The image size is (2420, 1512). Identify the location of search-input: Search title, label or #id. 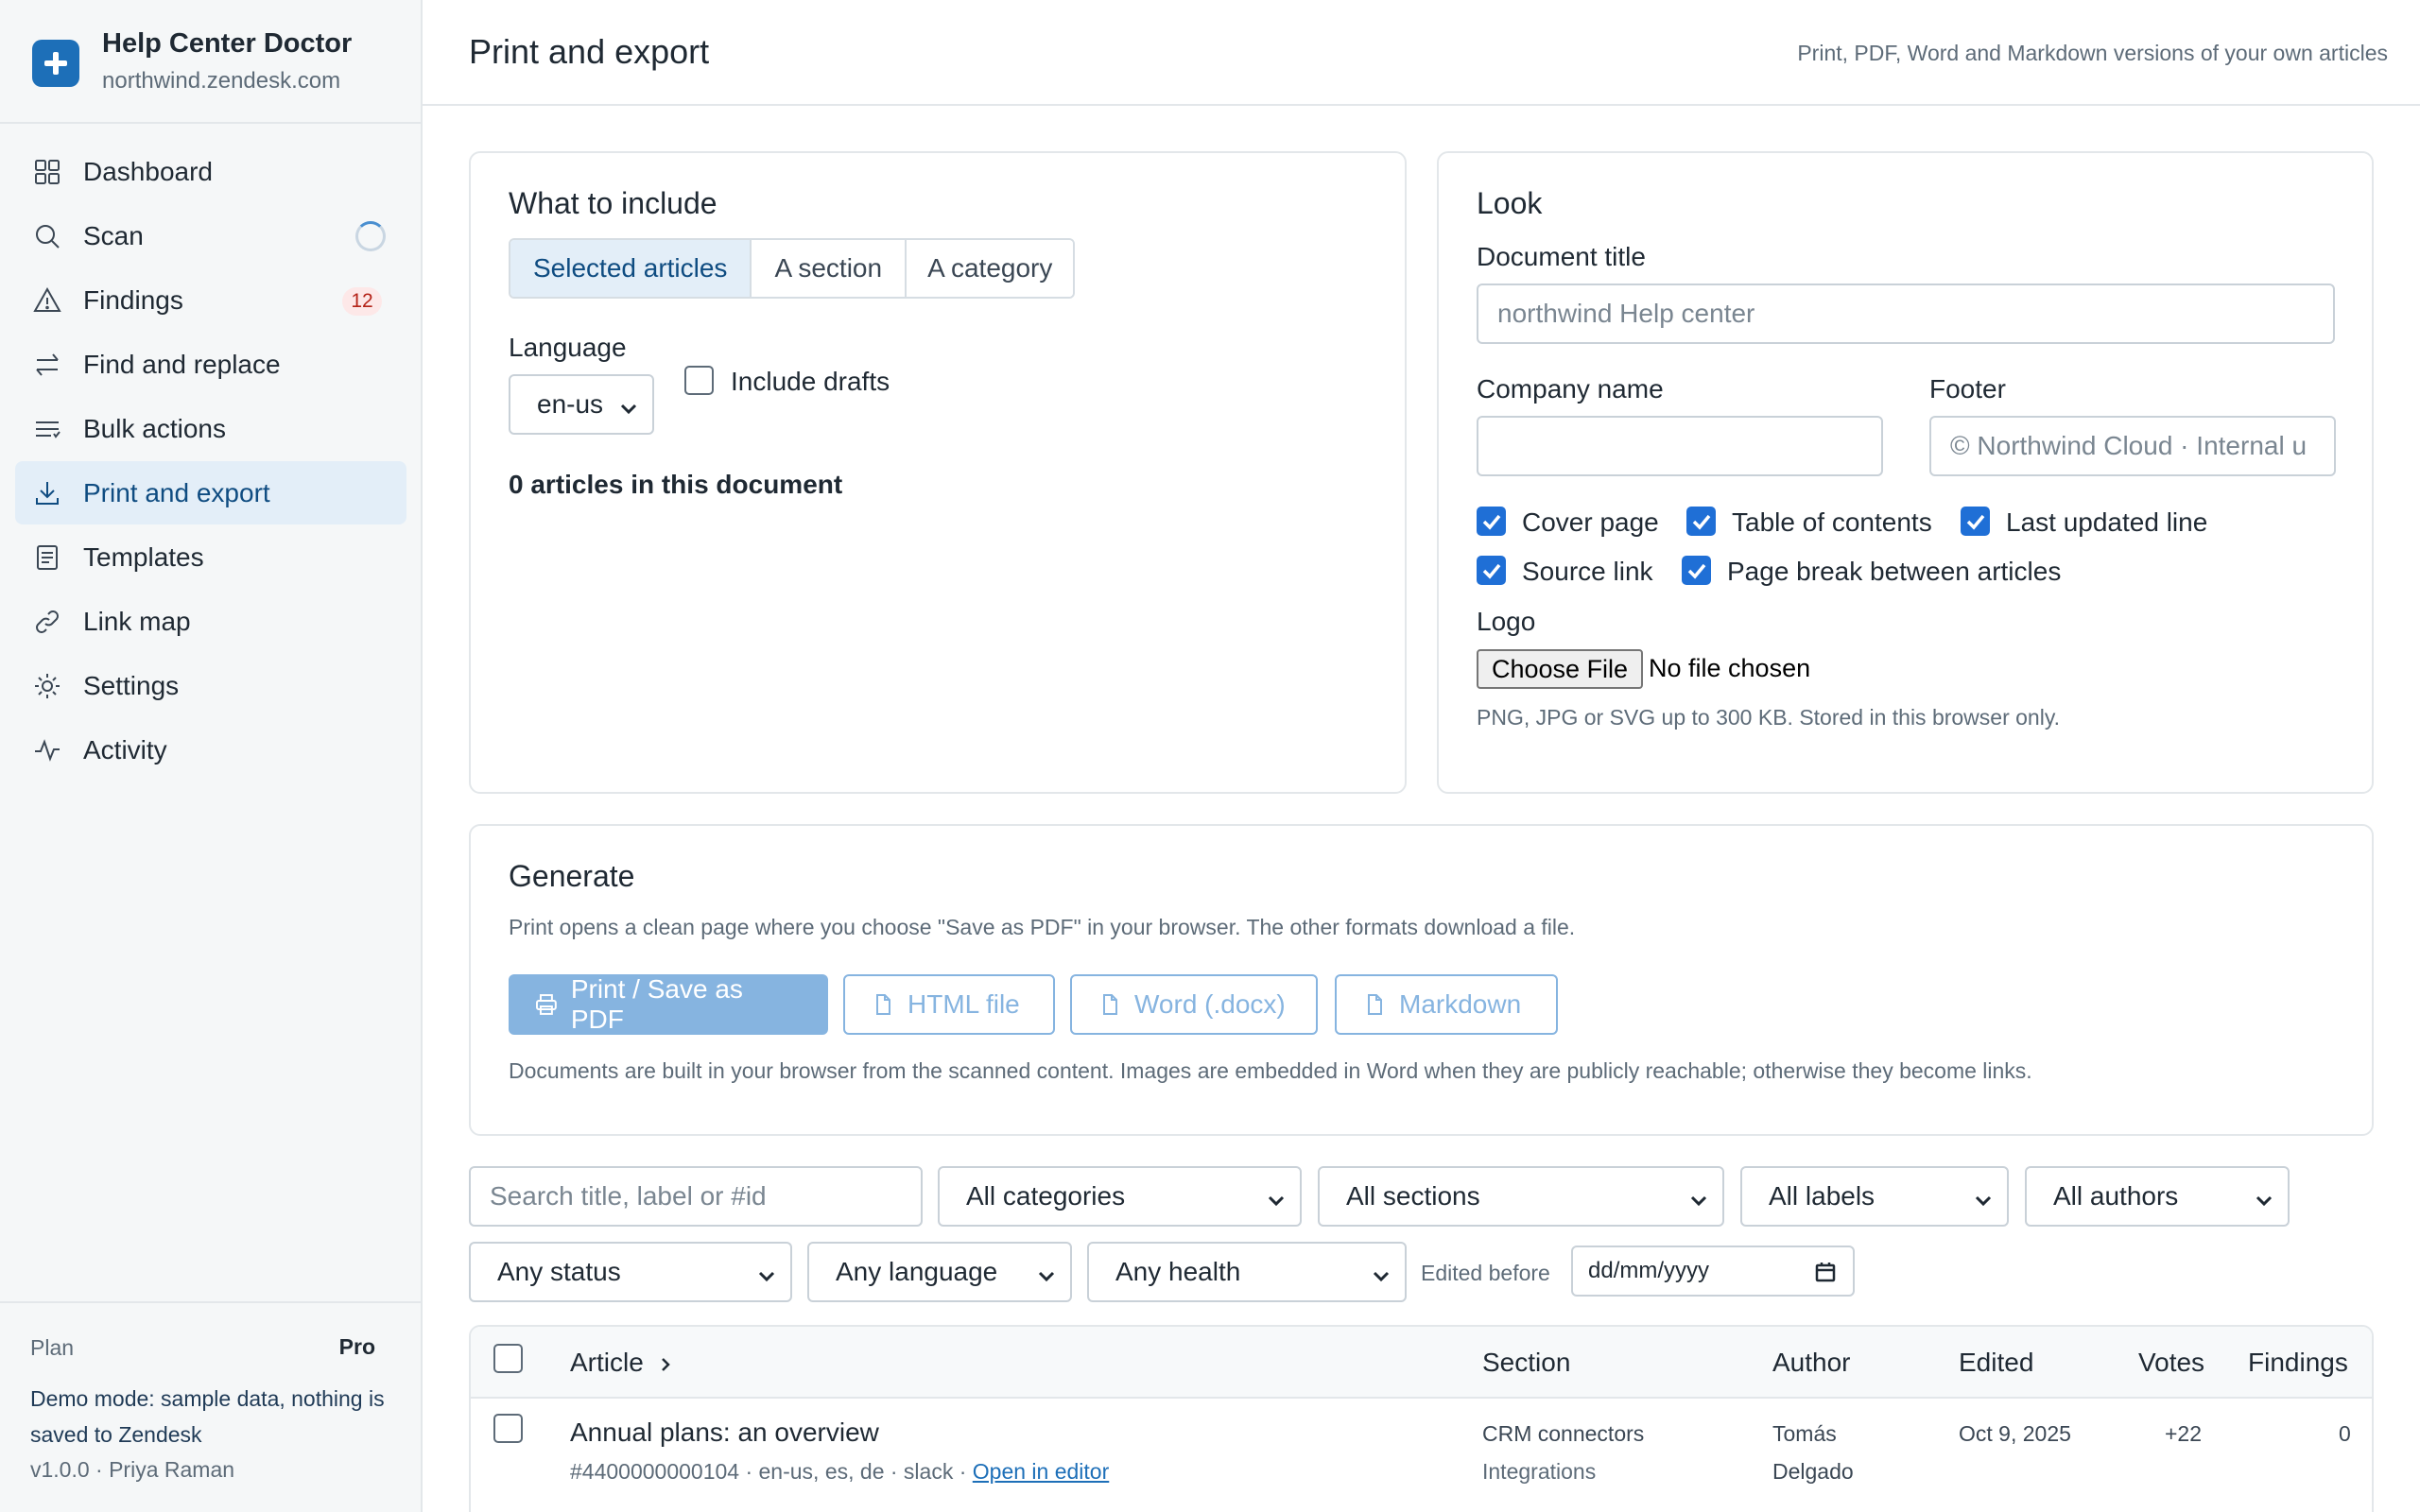
(696, 1196).